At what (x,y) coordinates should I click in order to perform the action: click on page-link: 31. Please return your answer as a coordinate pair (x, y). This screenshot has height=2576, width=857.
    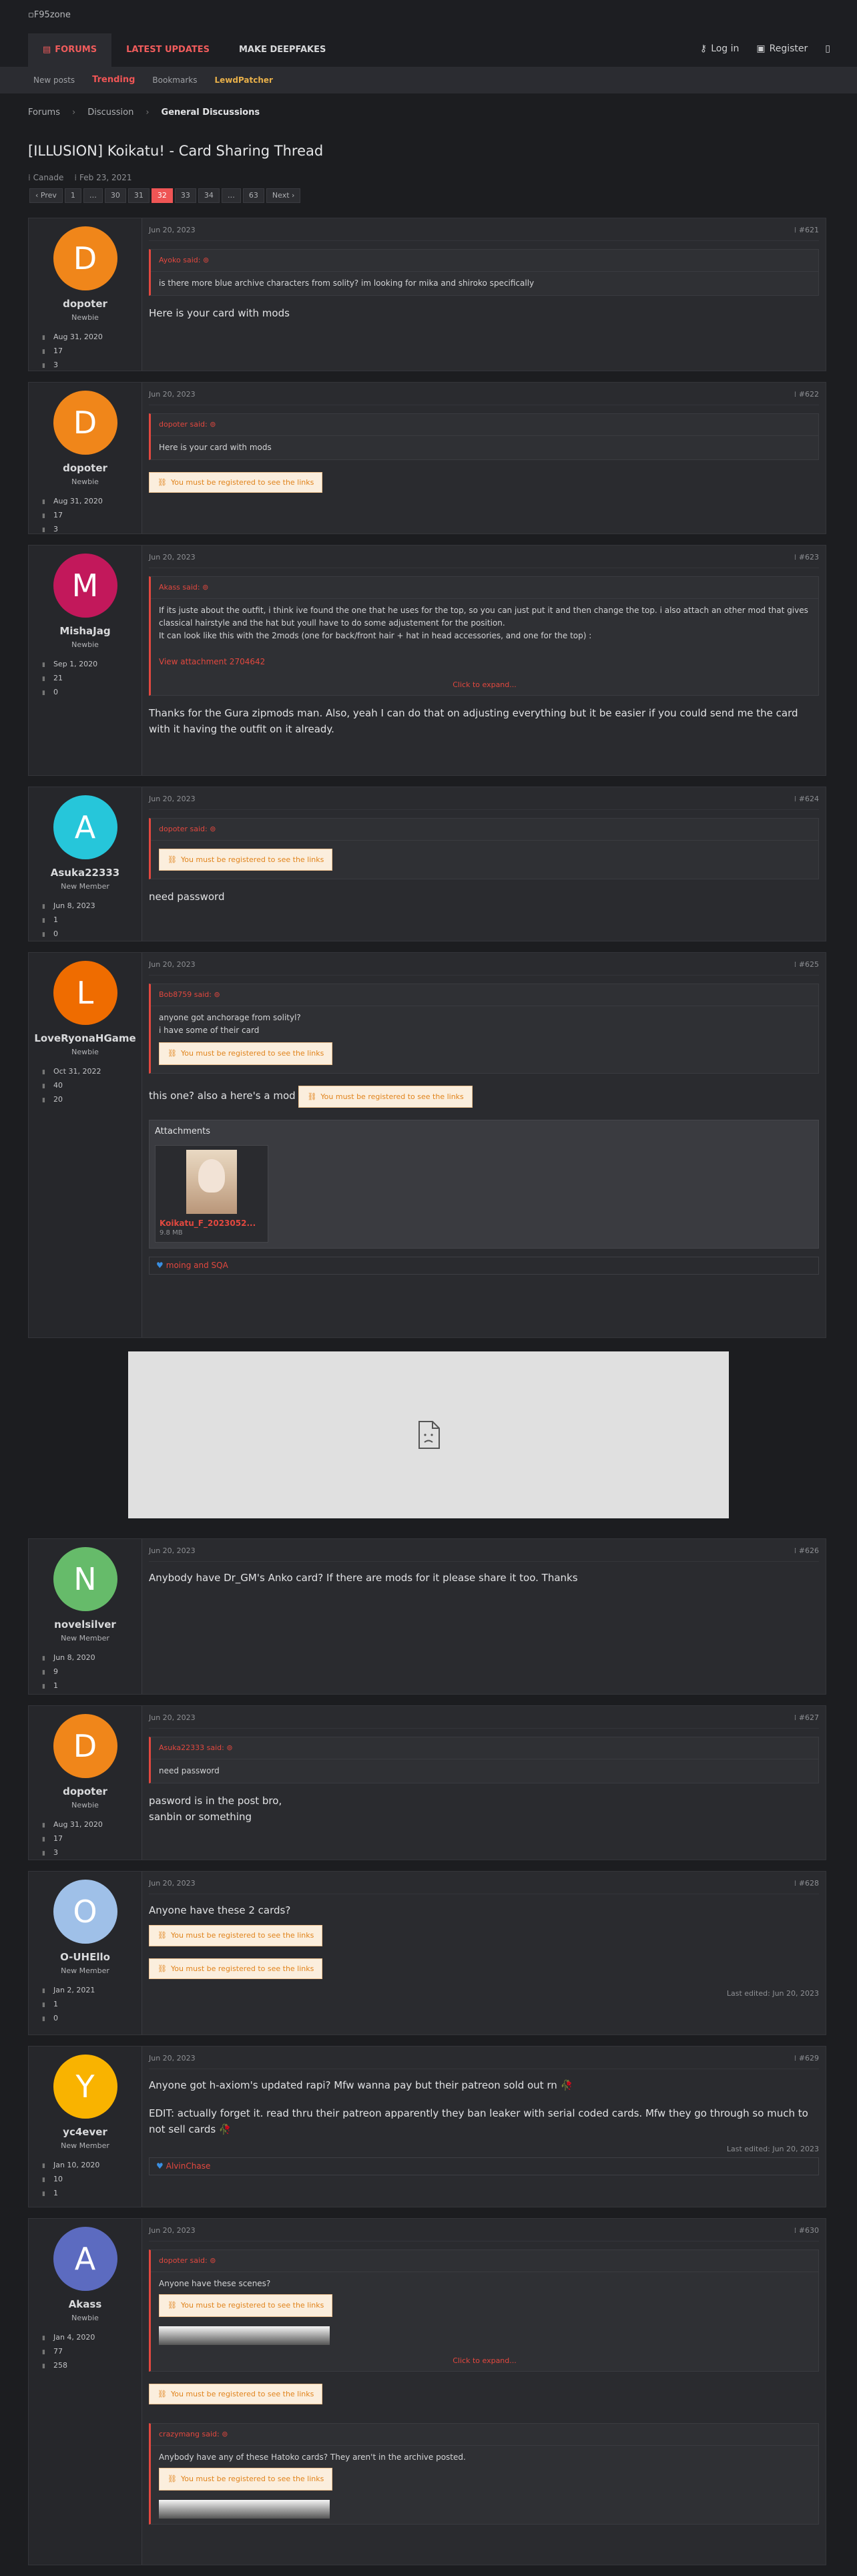
    Looking at the image, I should click on (139, 196).